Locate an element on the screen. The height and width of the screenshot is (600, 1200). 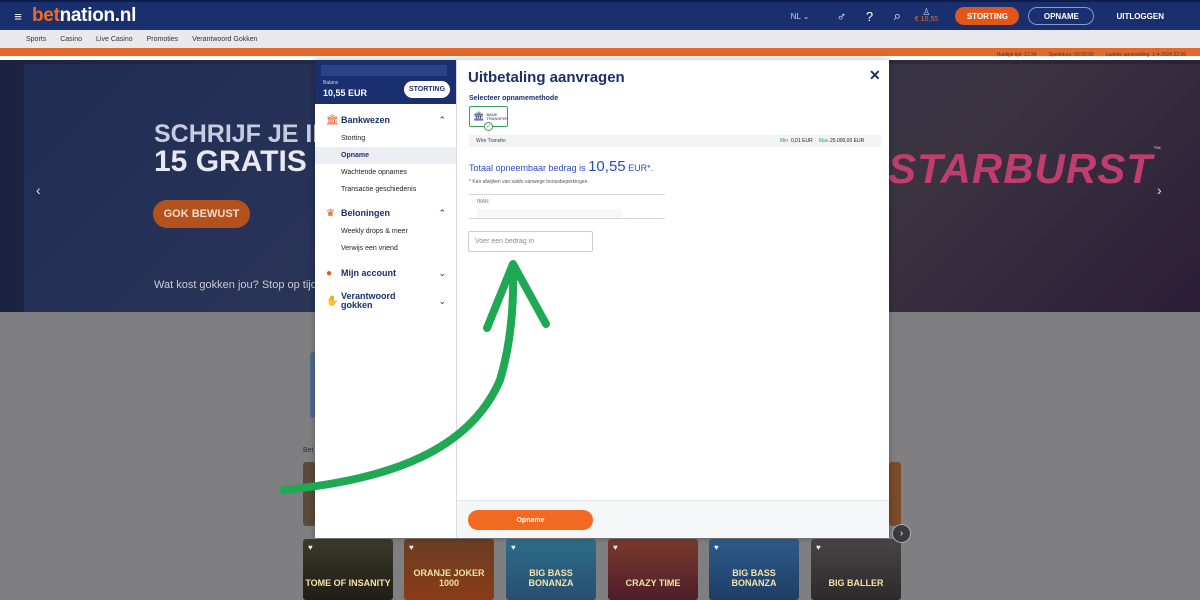
balance-label: Balans is located at coordinates (331, 83).